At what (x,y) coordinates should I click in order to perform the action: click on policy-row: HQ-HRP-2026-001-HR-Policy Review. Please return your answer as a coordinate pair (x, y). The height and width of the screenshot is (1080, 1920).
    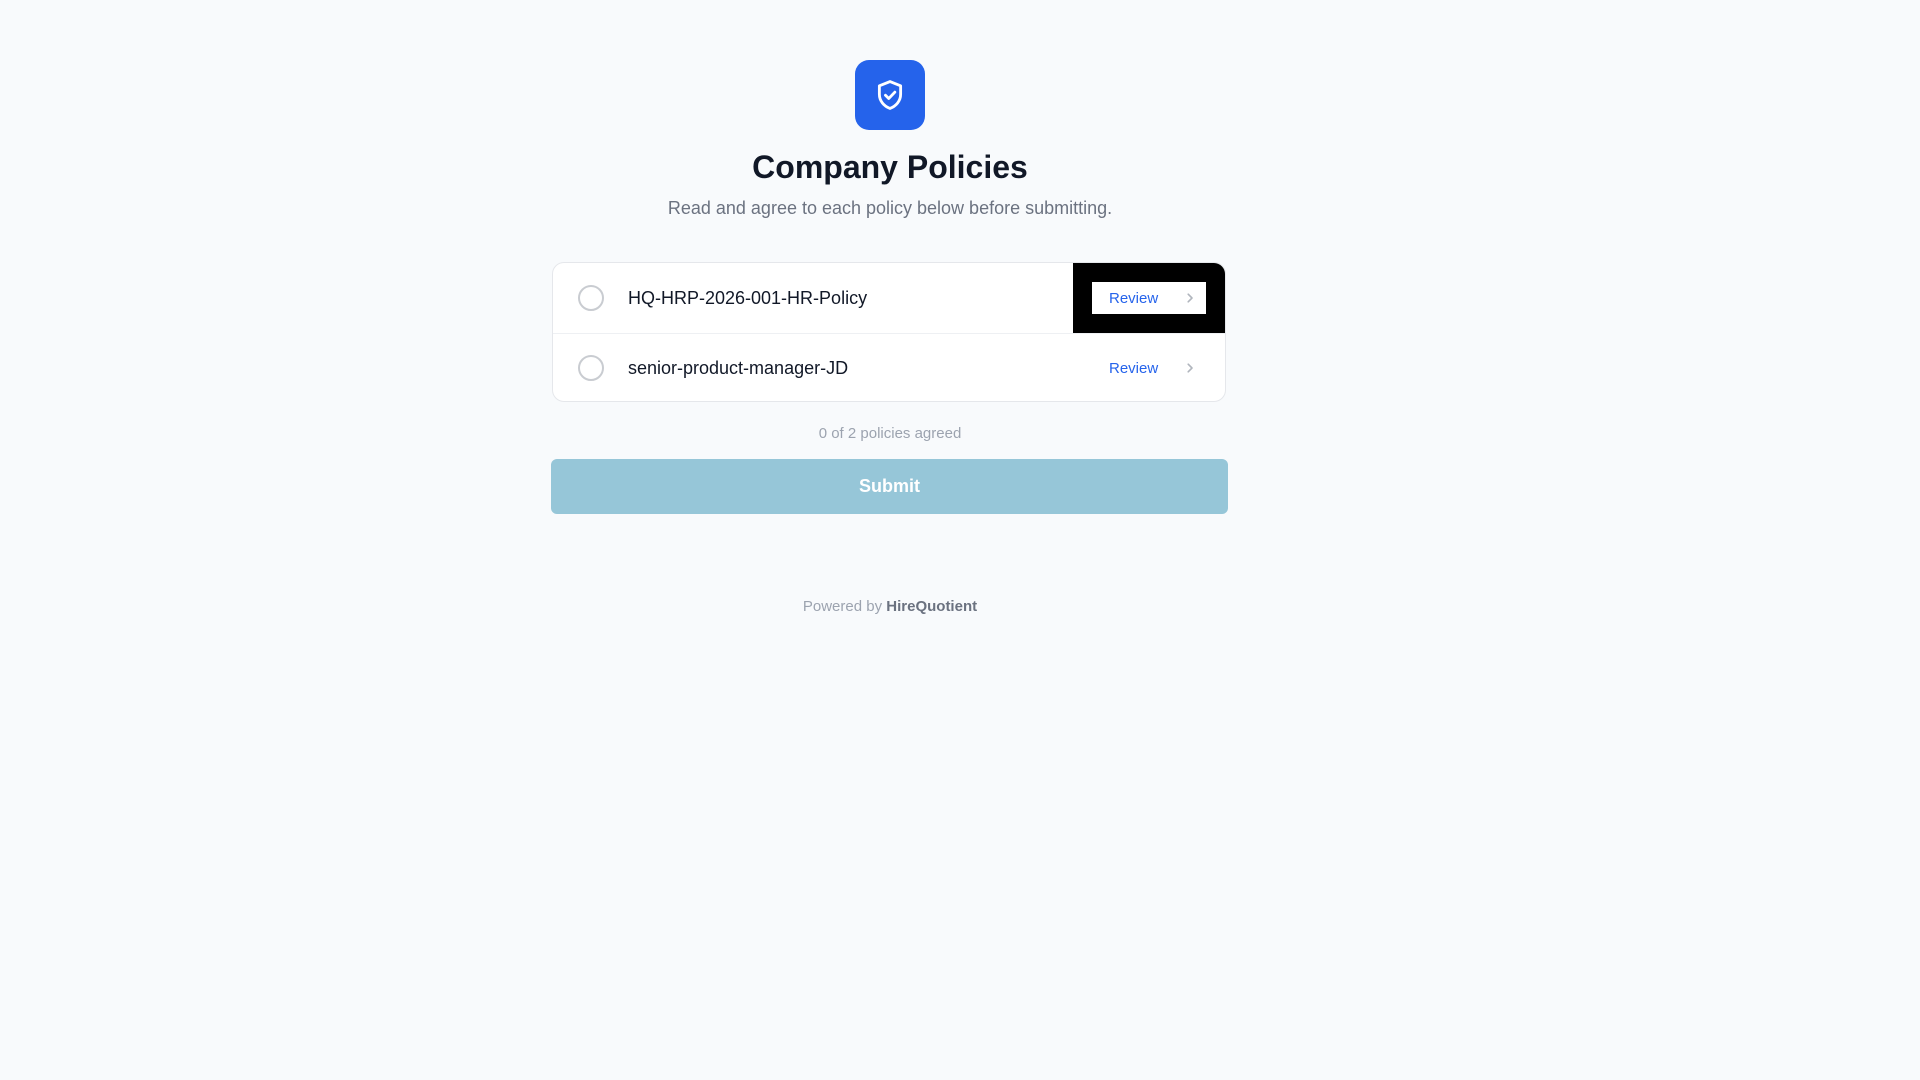
    Looking at the image, I should click on (889, 298).